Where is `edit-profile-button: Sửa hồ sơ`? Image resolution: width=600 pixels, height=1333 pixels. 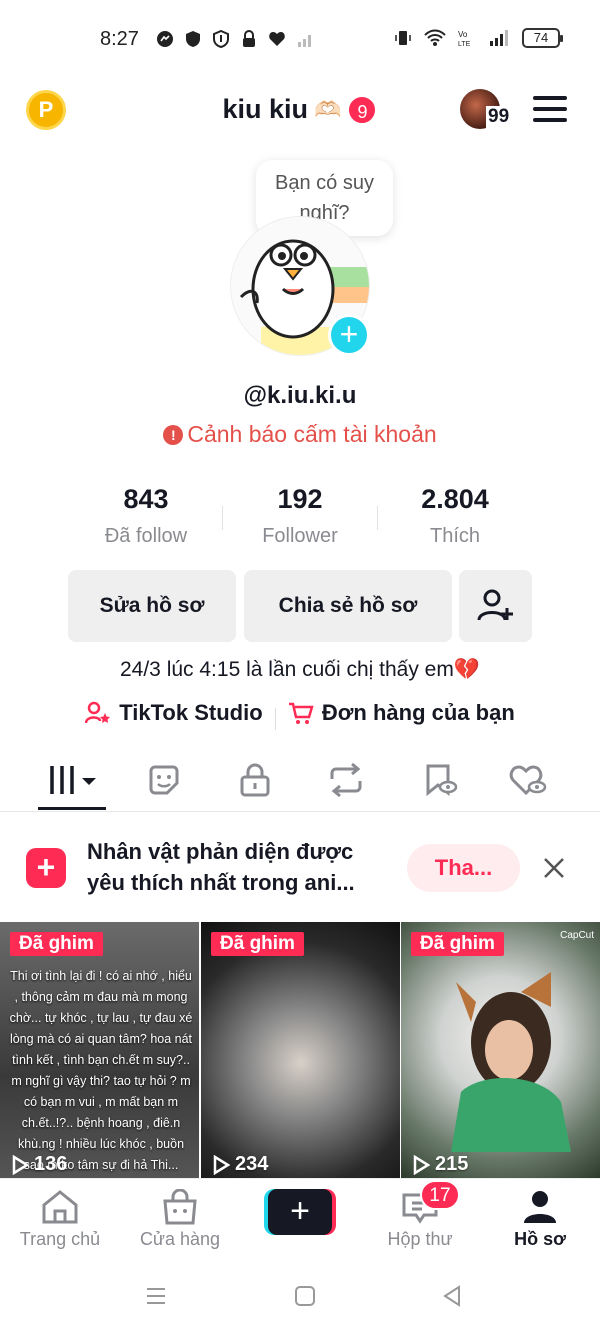
edit-profile-button: Sửa hồ sơ is located at coordinates (152, 606).